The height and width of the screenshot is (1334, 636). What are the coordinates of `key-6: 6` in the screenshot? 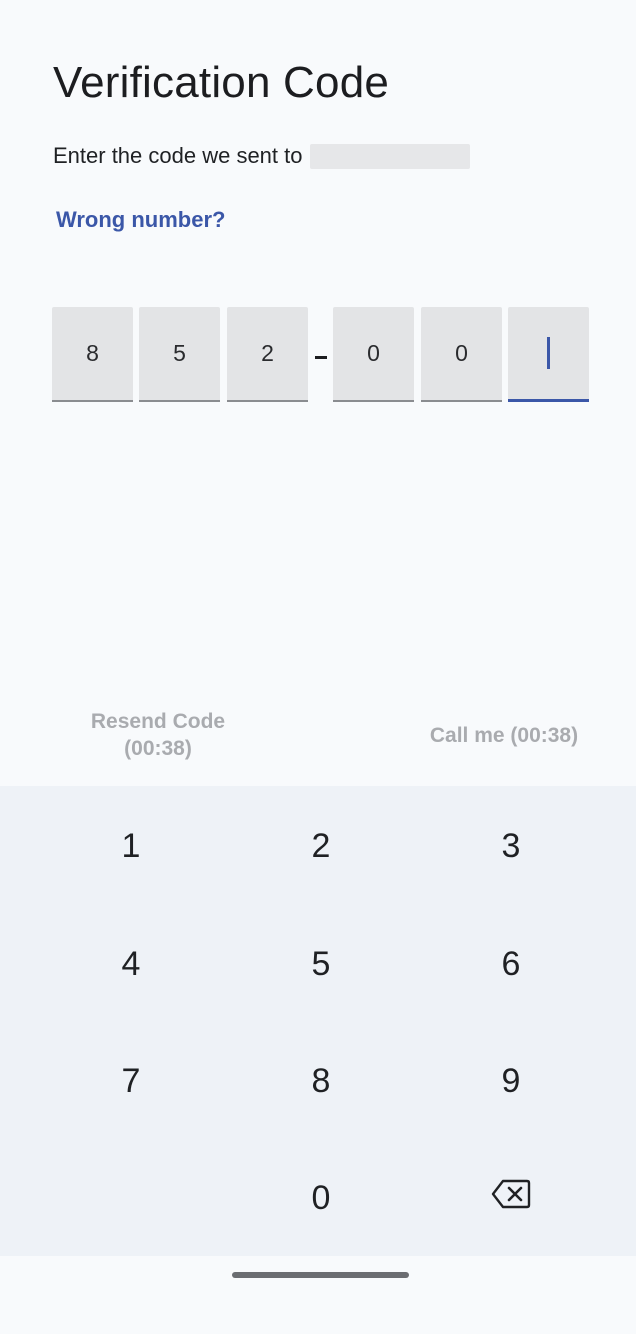 It's located at (511, 964).